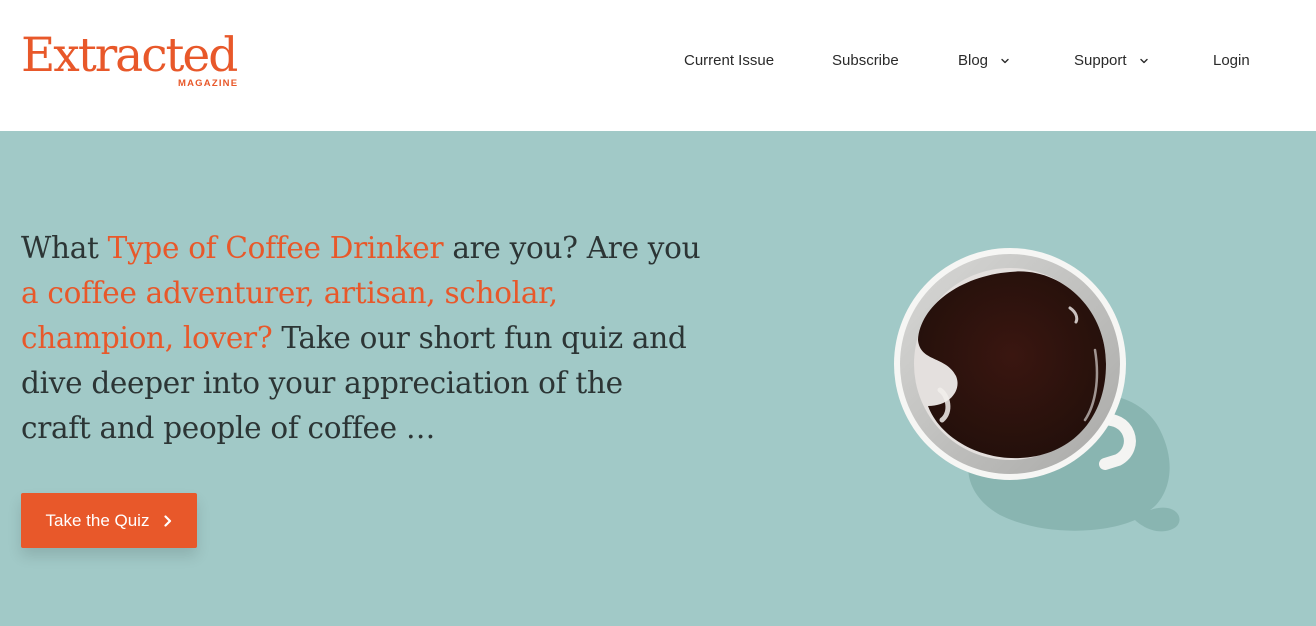  I want to click on nav-blog: Blog, so click(984, 60).